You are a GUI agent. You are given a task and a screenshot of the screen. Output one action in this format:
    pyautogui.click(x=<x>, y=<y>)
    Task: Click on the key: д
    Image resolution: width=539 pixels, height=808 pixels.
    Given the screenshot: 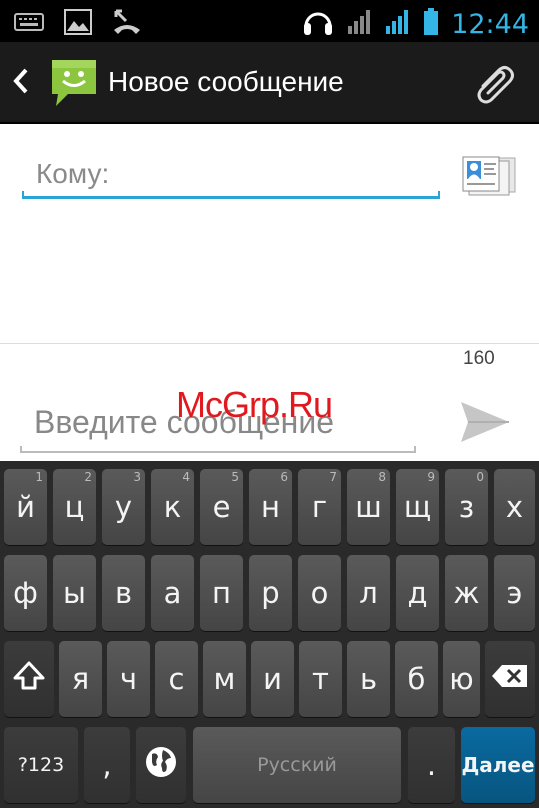 What is the action you would take?
    pyautogui.click(x=417, y=593)
    